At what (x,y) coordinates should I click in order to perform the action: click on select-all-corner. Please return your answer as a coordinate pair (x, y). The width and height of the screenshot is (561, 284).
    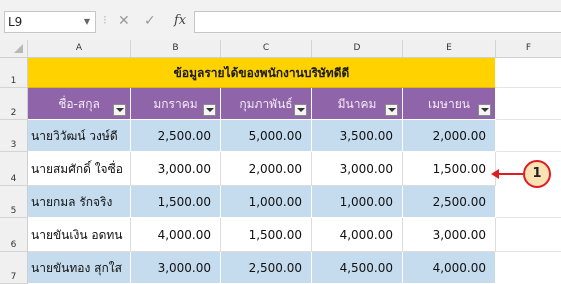
    Looking at the image, I should click on (14, 48).